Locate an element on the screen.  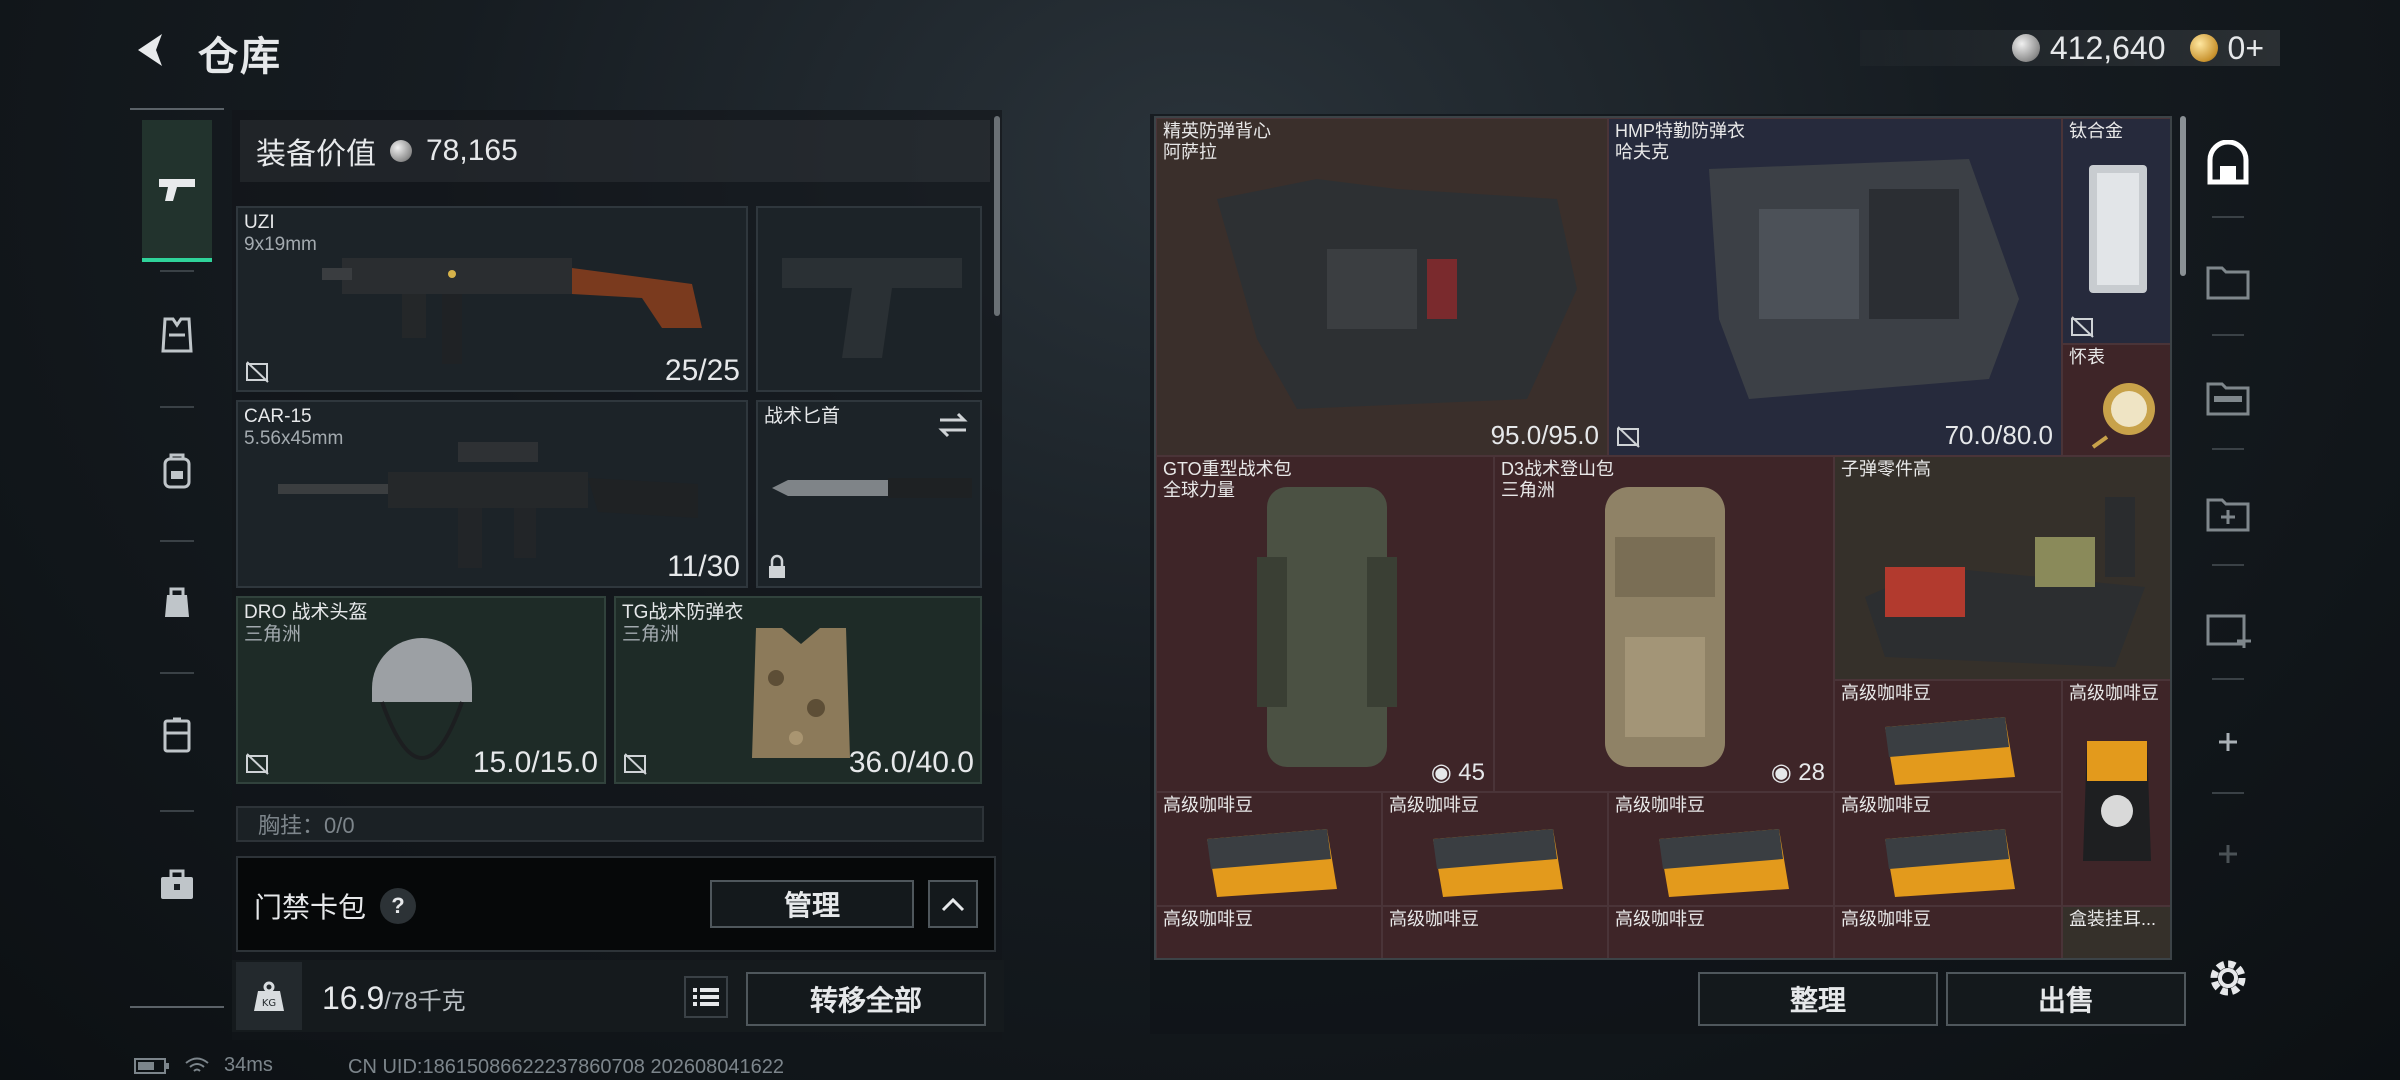
grid-item-hmp-vest: HMP特勤防弹衣 哈夫克 70.0/80.0 is located at coordinates (1835, 287).